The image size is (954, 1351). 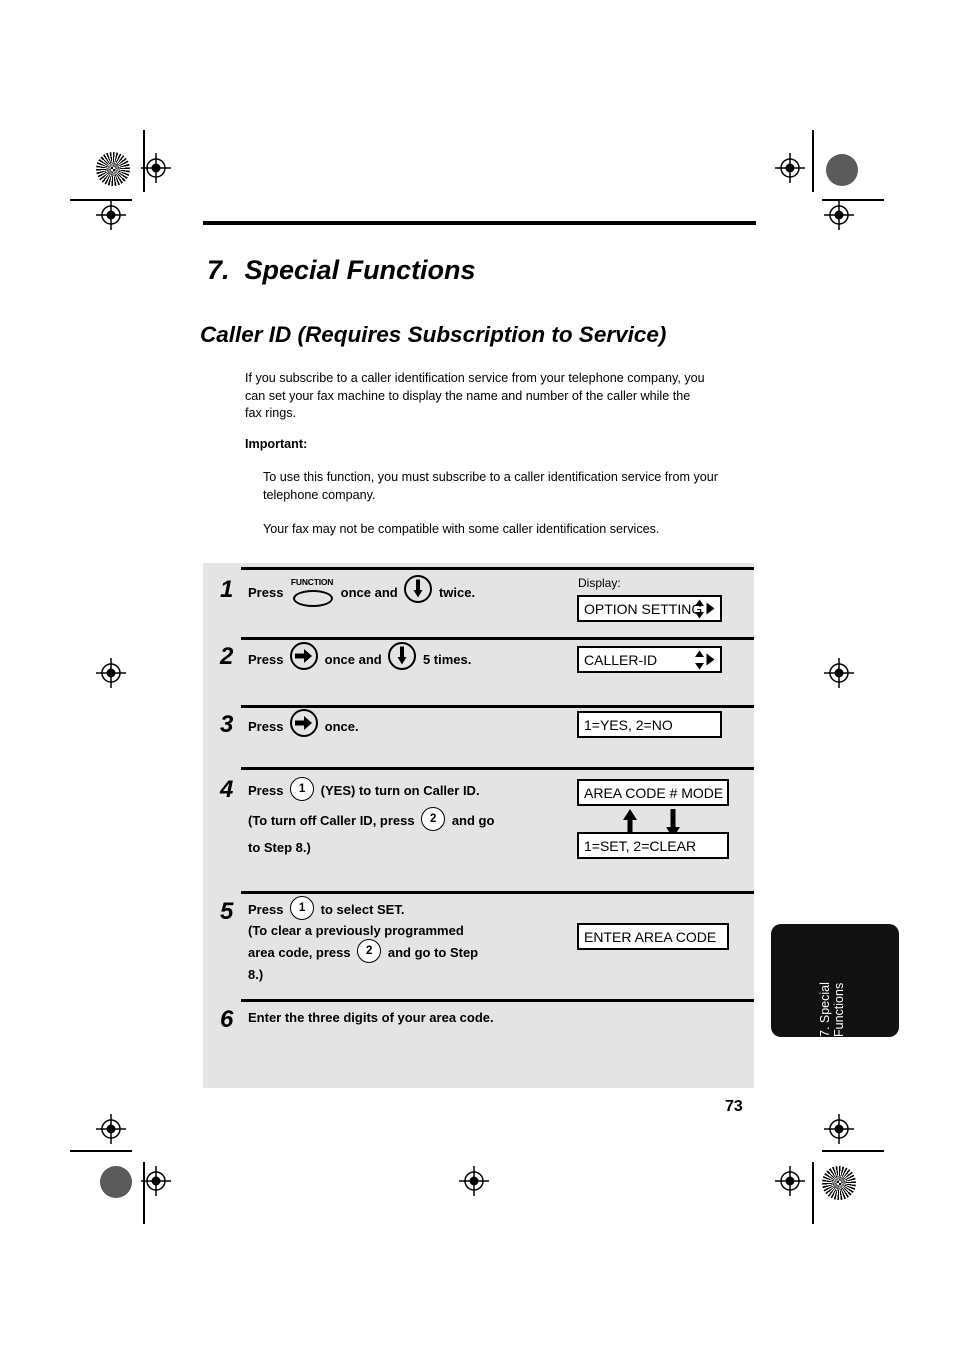 What do you see at coordinates (839, 1183) in the screenshot?
I see `starburst-mark-bottom-right` at bounding box center [839, 1183].